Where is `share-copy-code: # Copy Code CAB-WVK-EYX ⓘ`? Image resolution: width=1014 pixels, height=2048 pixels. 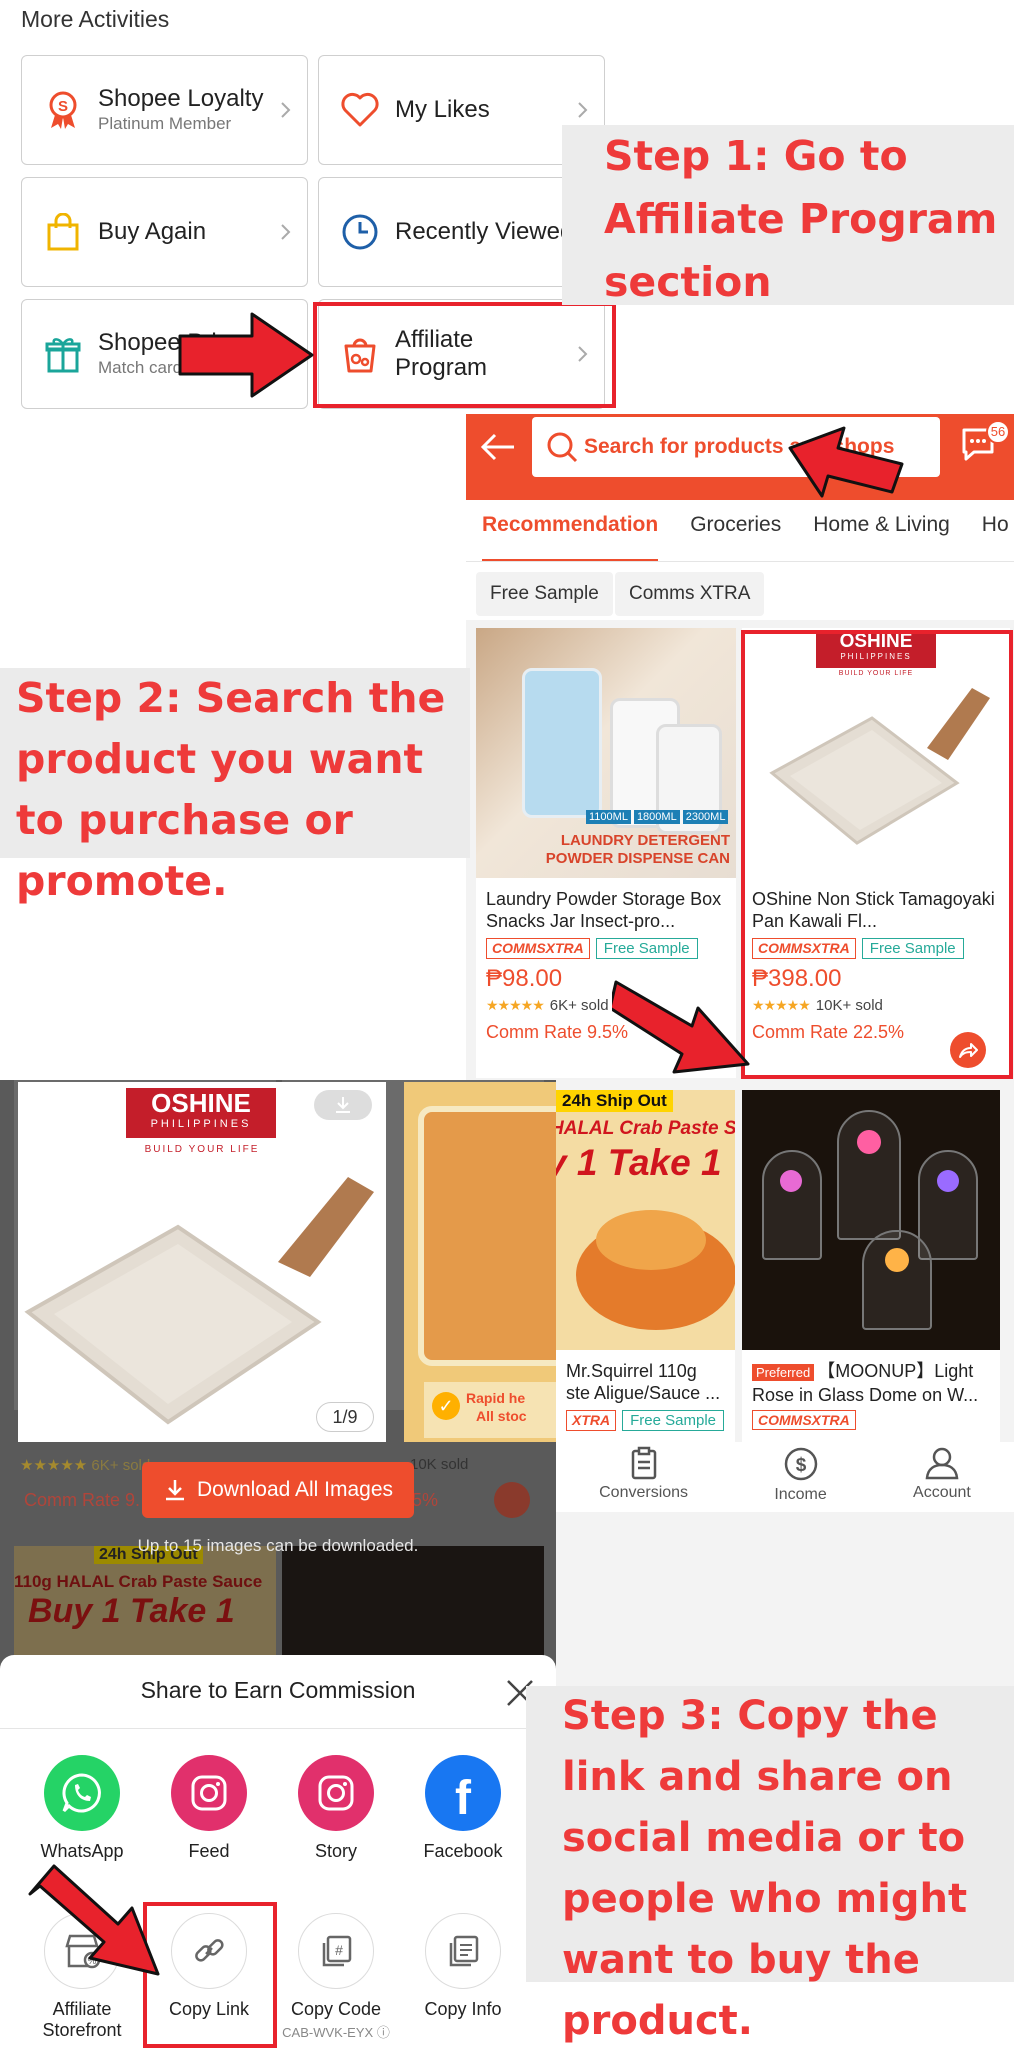 share-copy-code: # Copy Code CAB-WVK-EYX ⓘ is located at coordinates (336, 1977).